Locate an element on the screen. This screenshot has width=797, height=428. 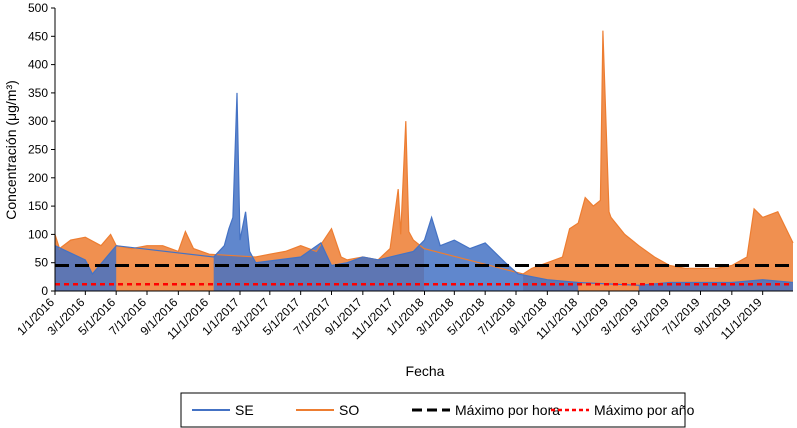
y-tick-label: 200 is located at coordinates (38, 178).